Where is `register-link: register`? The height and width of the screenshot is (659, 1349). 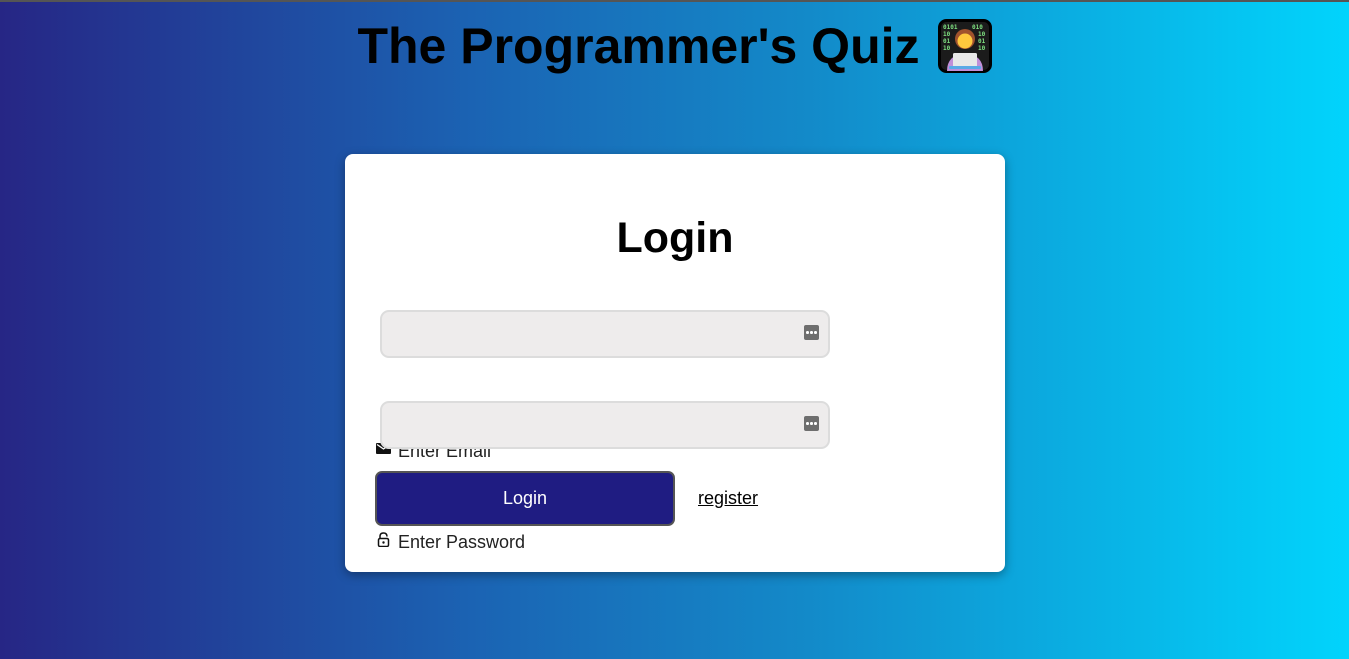
register-link: register is located at coordinates (728, 498).